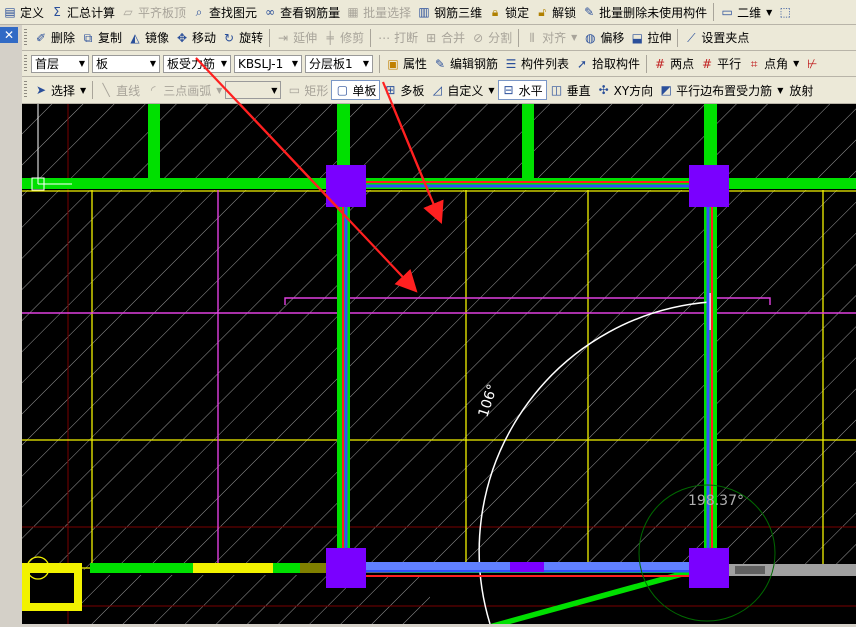  I want to click on define-icon: ▤, so click(10, 12).